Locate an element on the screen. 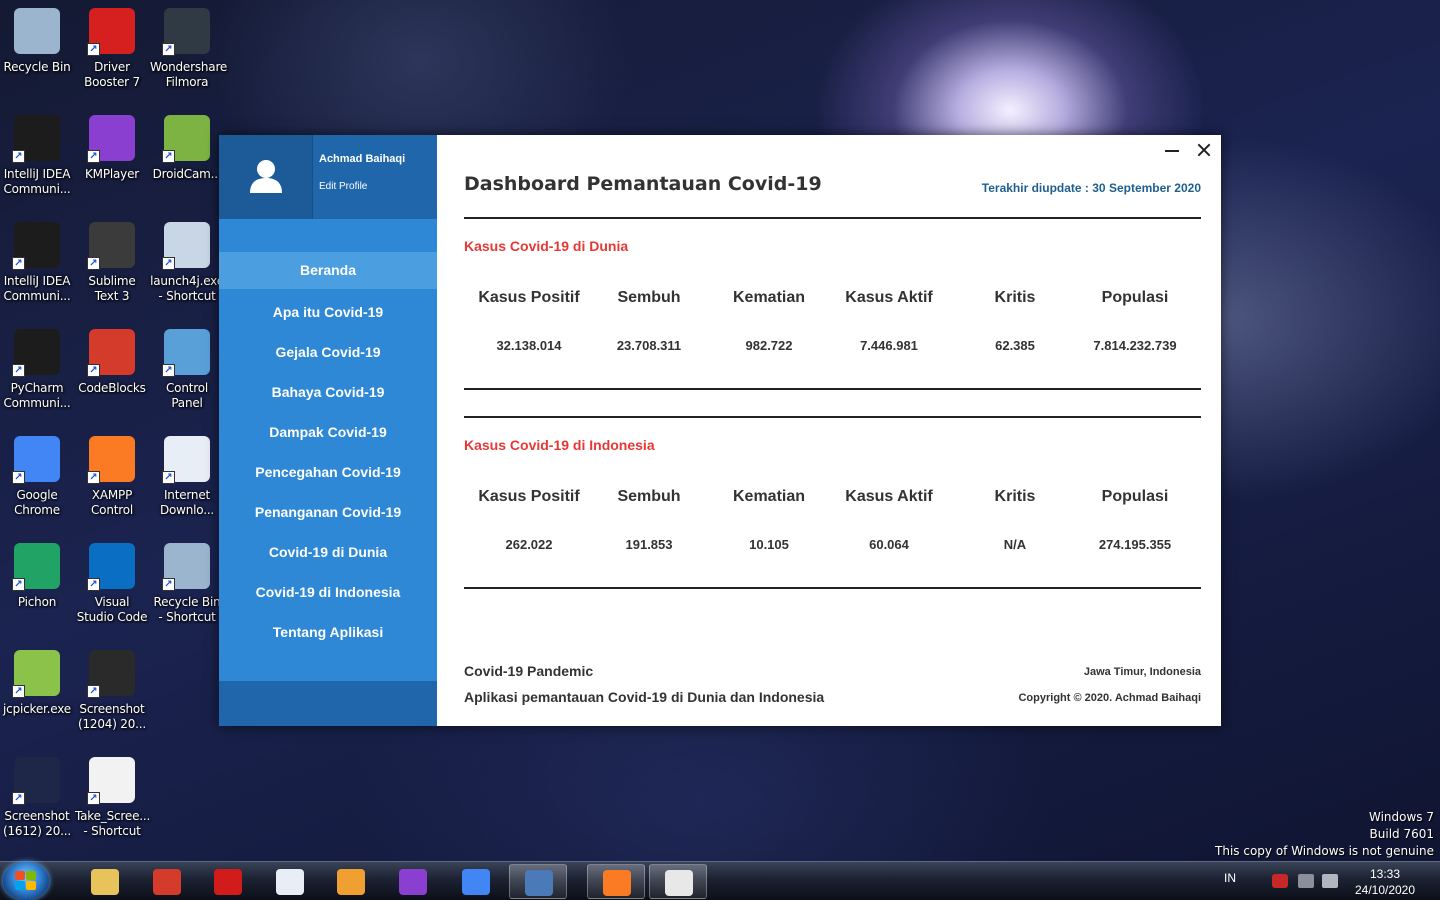 This screenshot has width=1440, height=900. desktop-icon: ↗ jcpicker.exe is located at coordinates (37, 683).